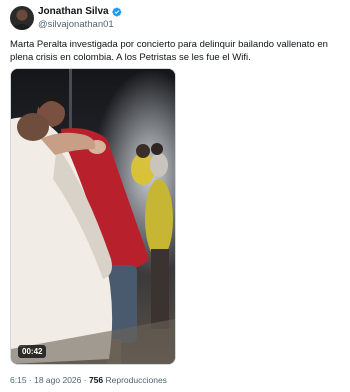 The width and height of the screenshot is (350, 392). I want to click on tweet-date: 18 ago 2026, so click(57, 380).